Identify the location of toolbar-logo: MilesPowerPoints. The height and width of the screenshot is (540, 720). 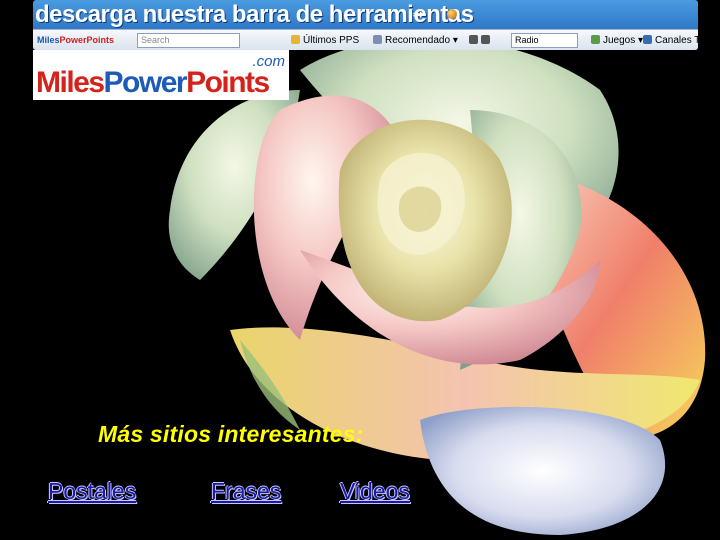
(75, 40).